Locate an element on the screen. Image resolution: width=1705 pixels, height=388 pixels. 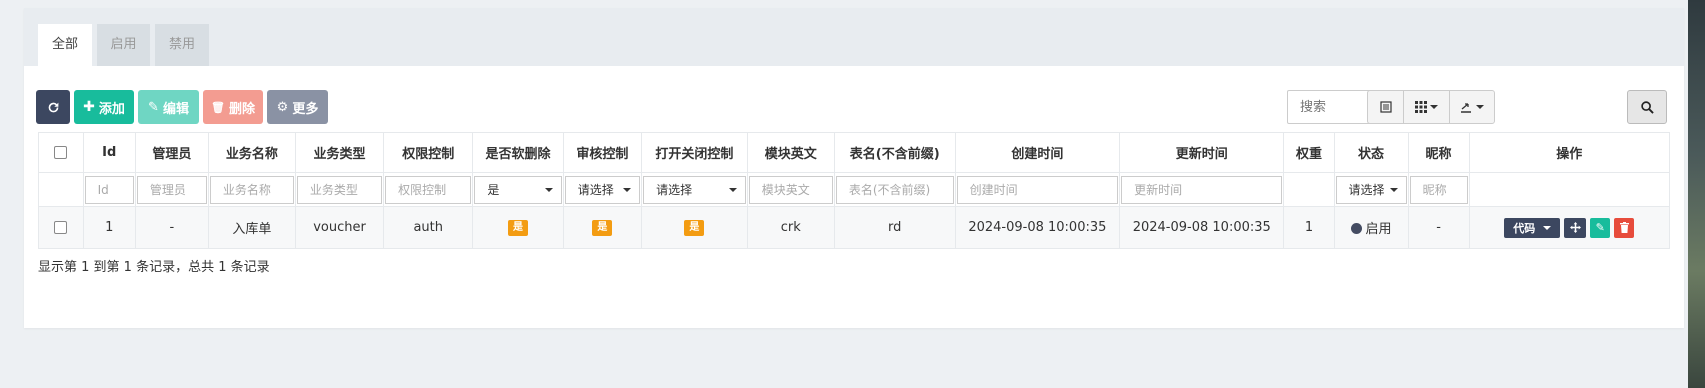
header-toggle: 打开关闭控制 is located at coordinates (694, 152).